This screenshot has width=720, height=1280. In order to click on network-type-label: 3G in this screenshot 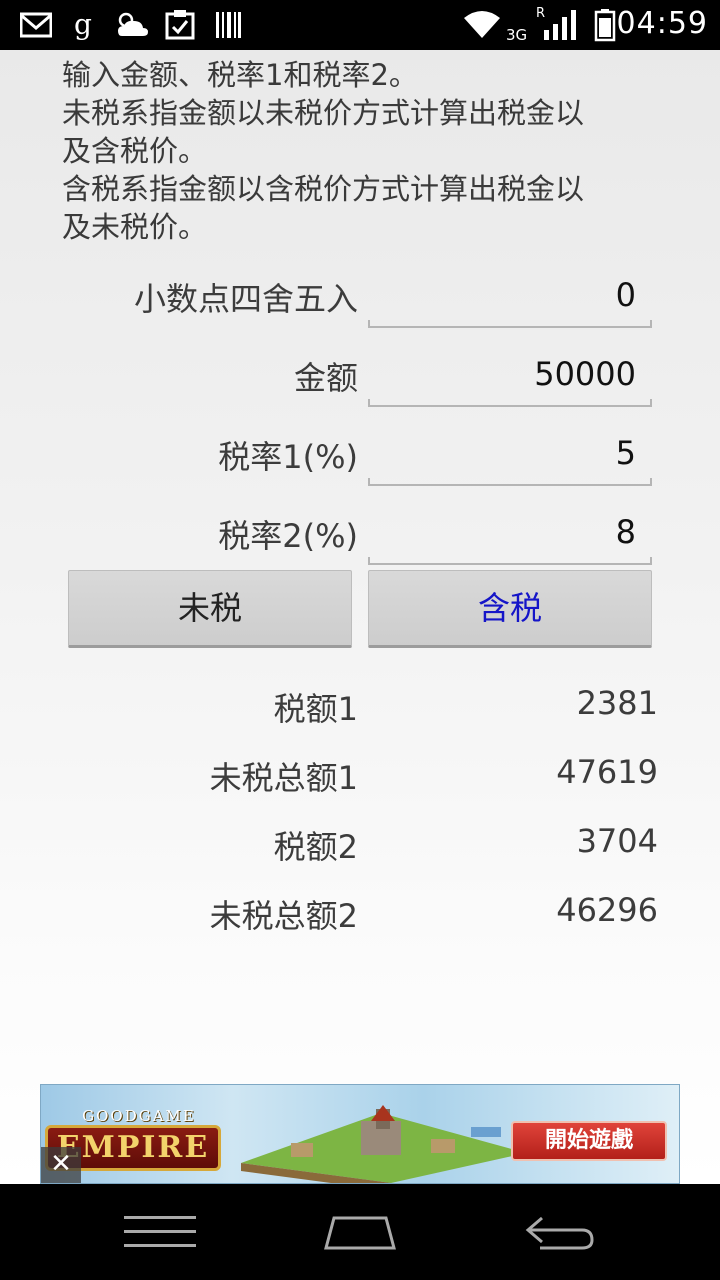, I will do `click(517, 35)`.